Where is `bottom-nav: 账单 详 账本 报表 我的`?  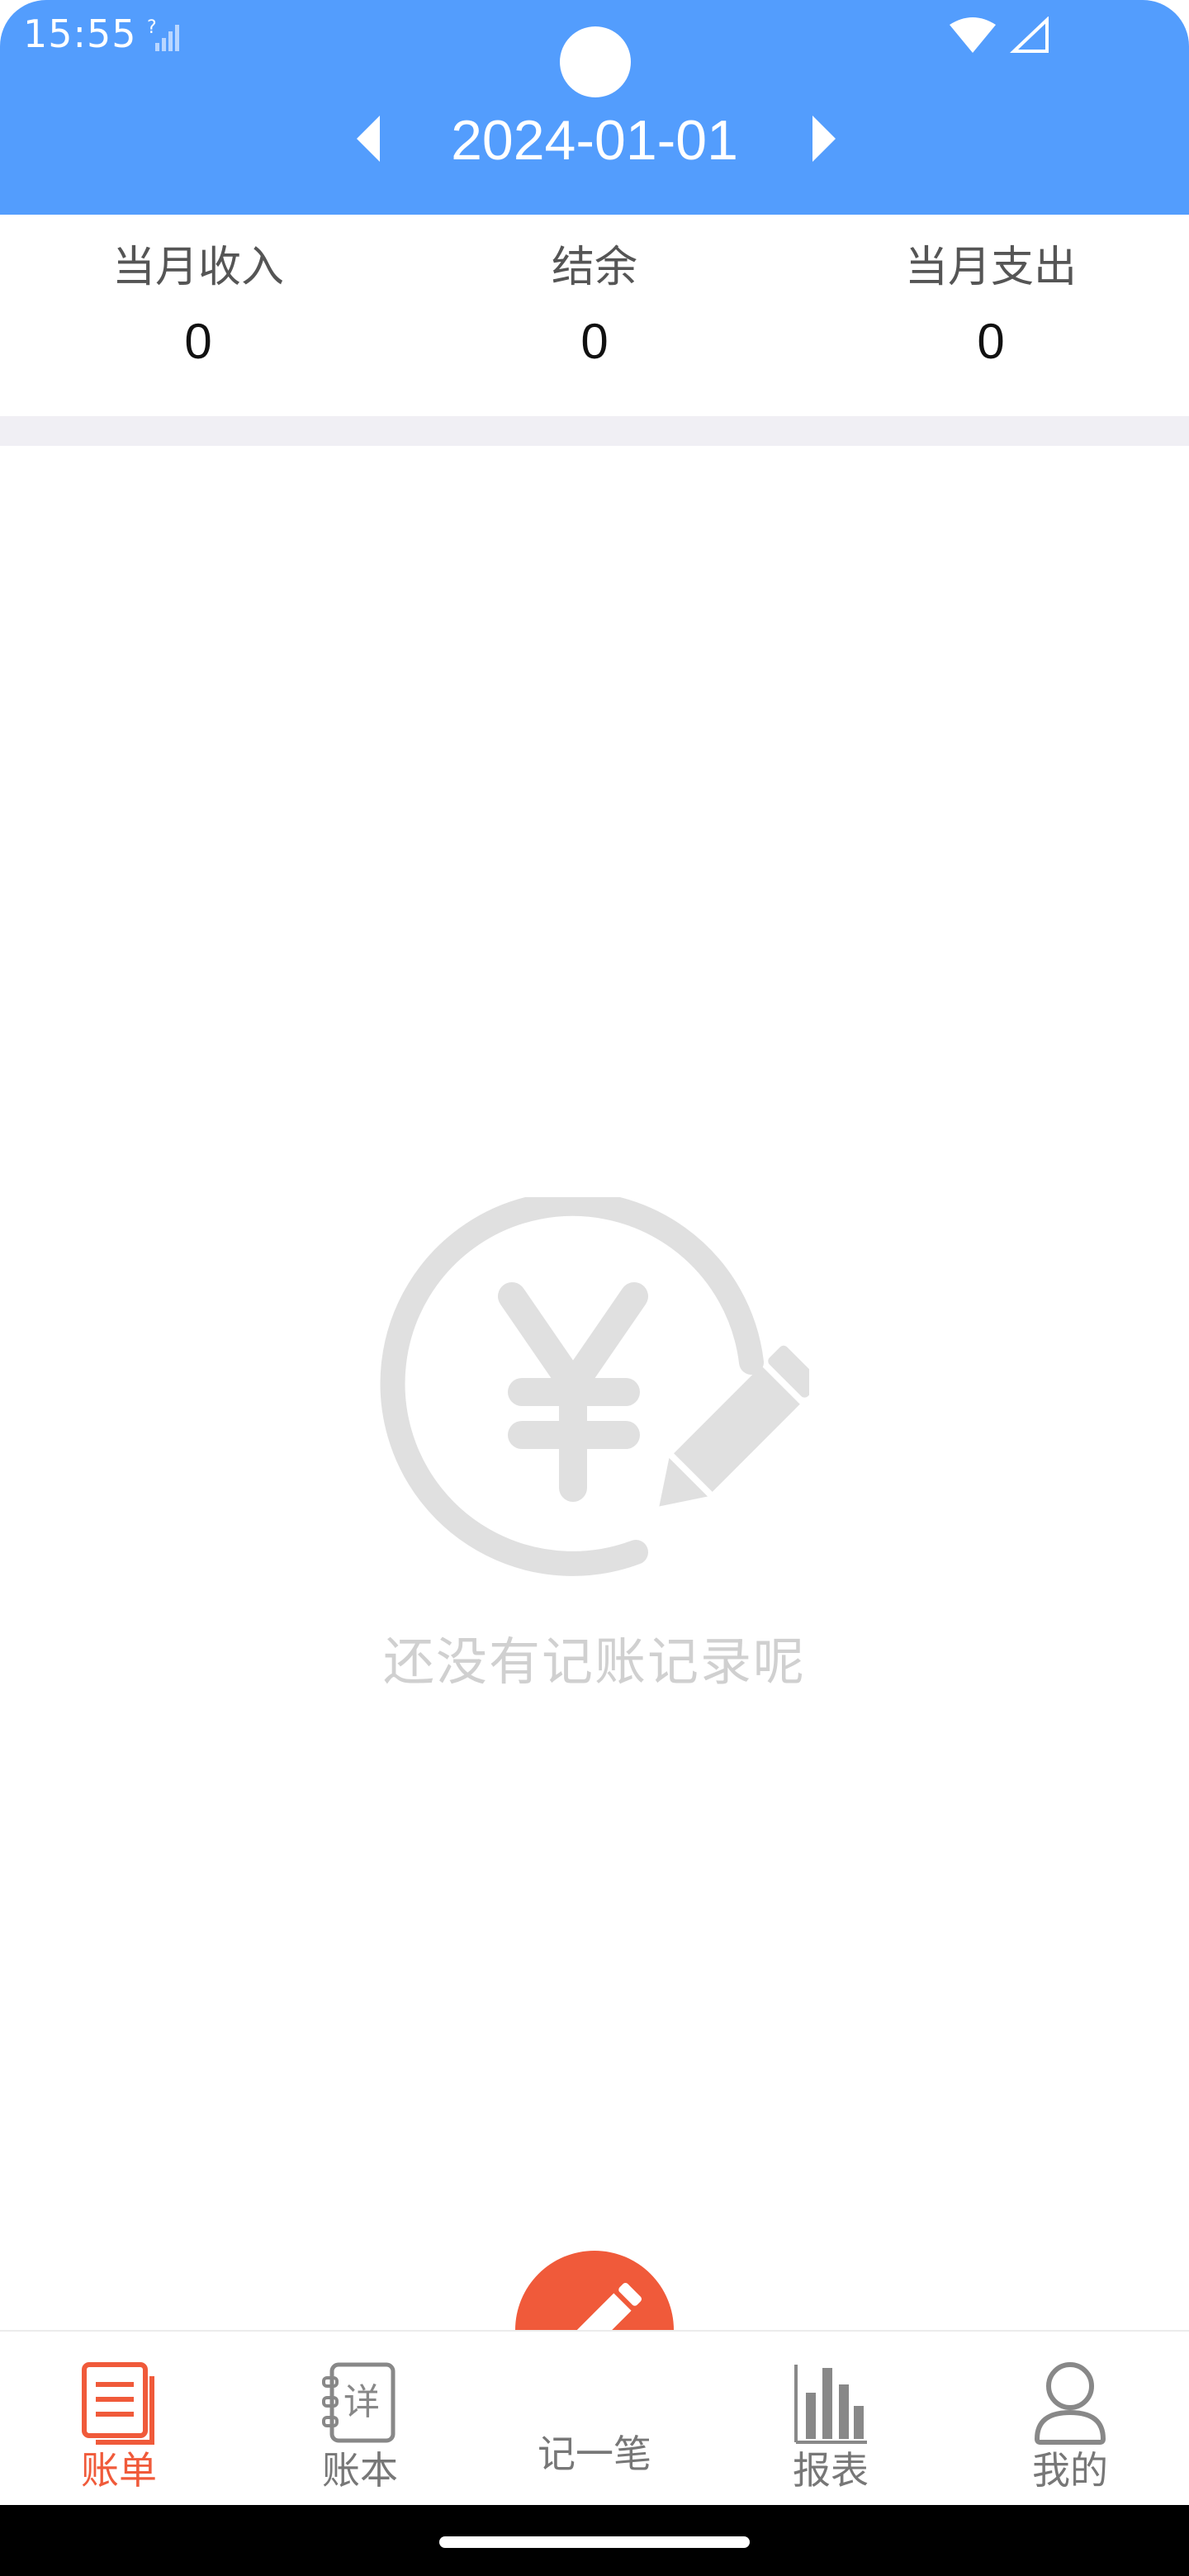
bottom-nav: 账单 详 账本 报表 我的 is located at coordinates (594, 2418).